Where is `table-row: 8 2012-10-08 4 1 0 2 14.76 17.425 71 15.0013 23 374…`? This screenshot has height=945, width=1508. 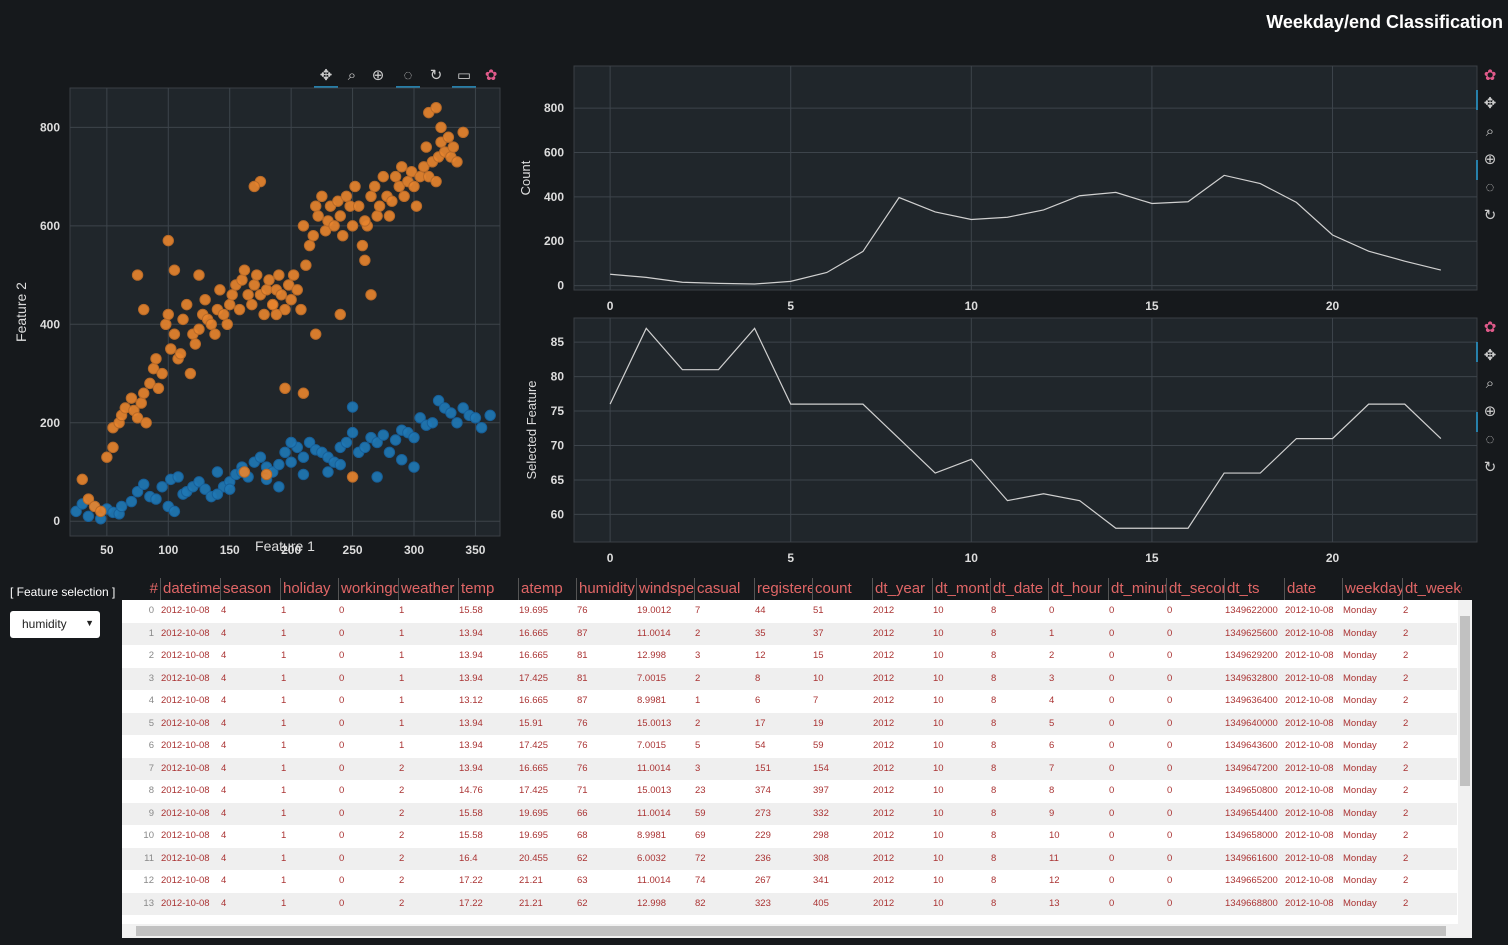
table-row: 8 2012-10-08 4 1 0 2 14.76 17.425 71 15.0013 23 374… is located at coordinates (789, 791).